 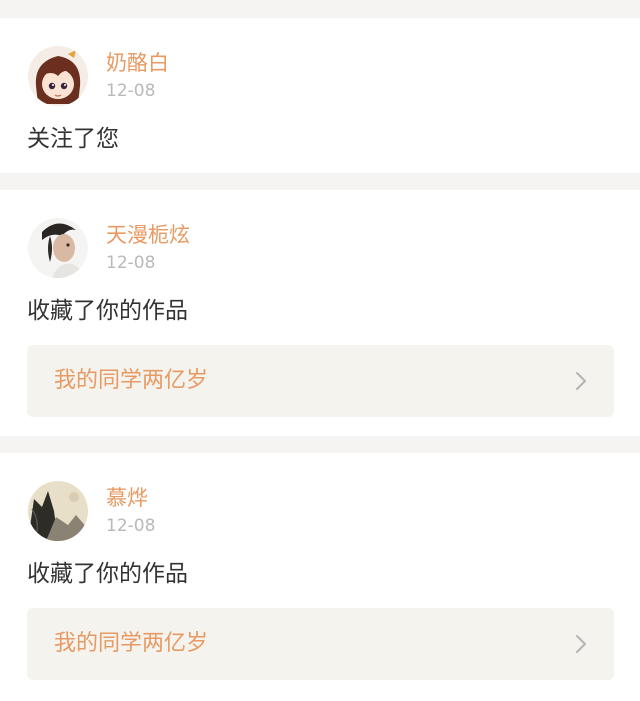 What do you see at coordinates (137, 63) in the screenshot?
I see `user-name: 奶酪白` at bounding box center [137, 63].